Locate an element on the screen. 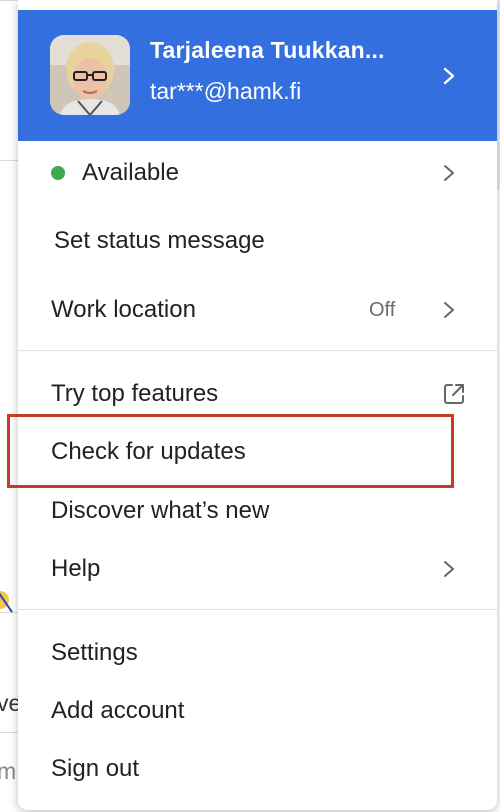  status-available-icon is located at coordinates (58, 173).